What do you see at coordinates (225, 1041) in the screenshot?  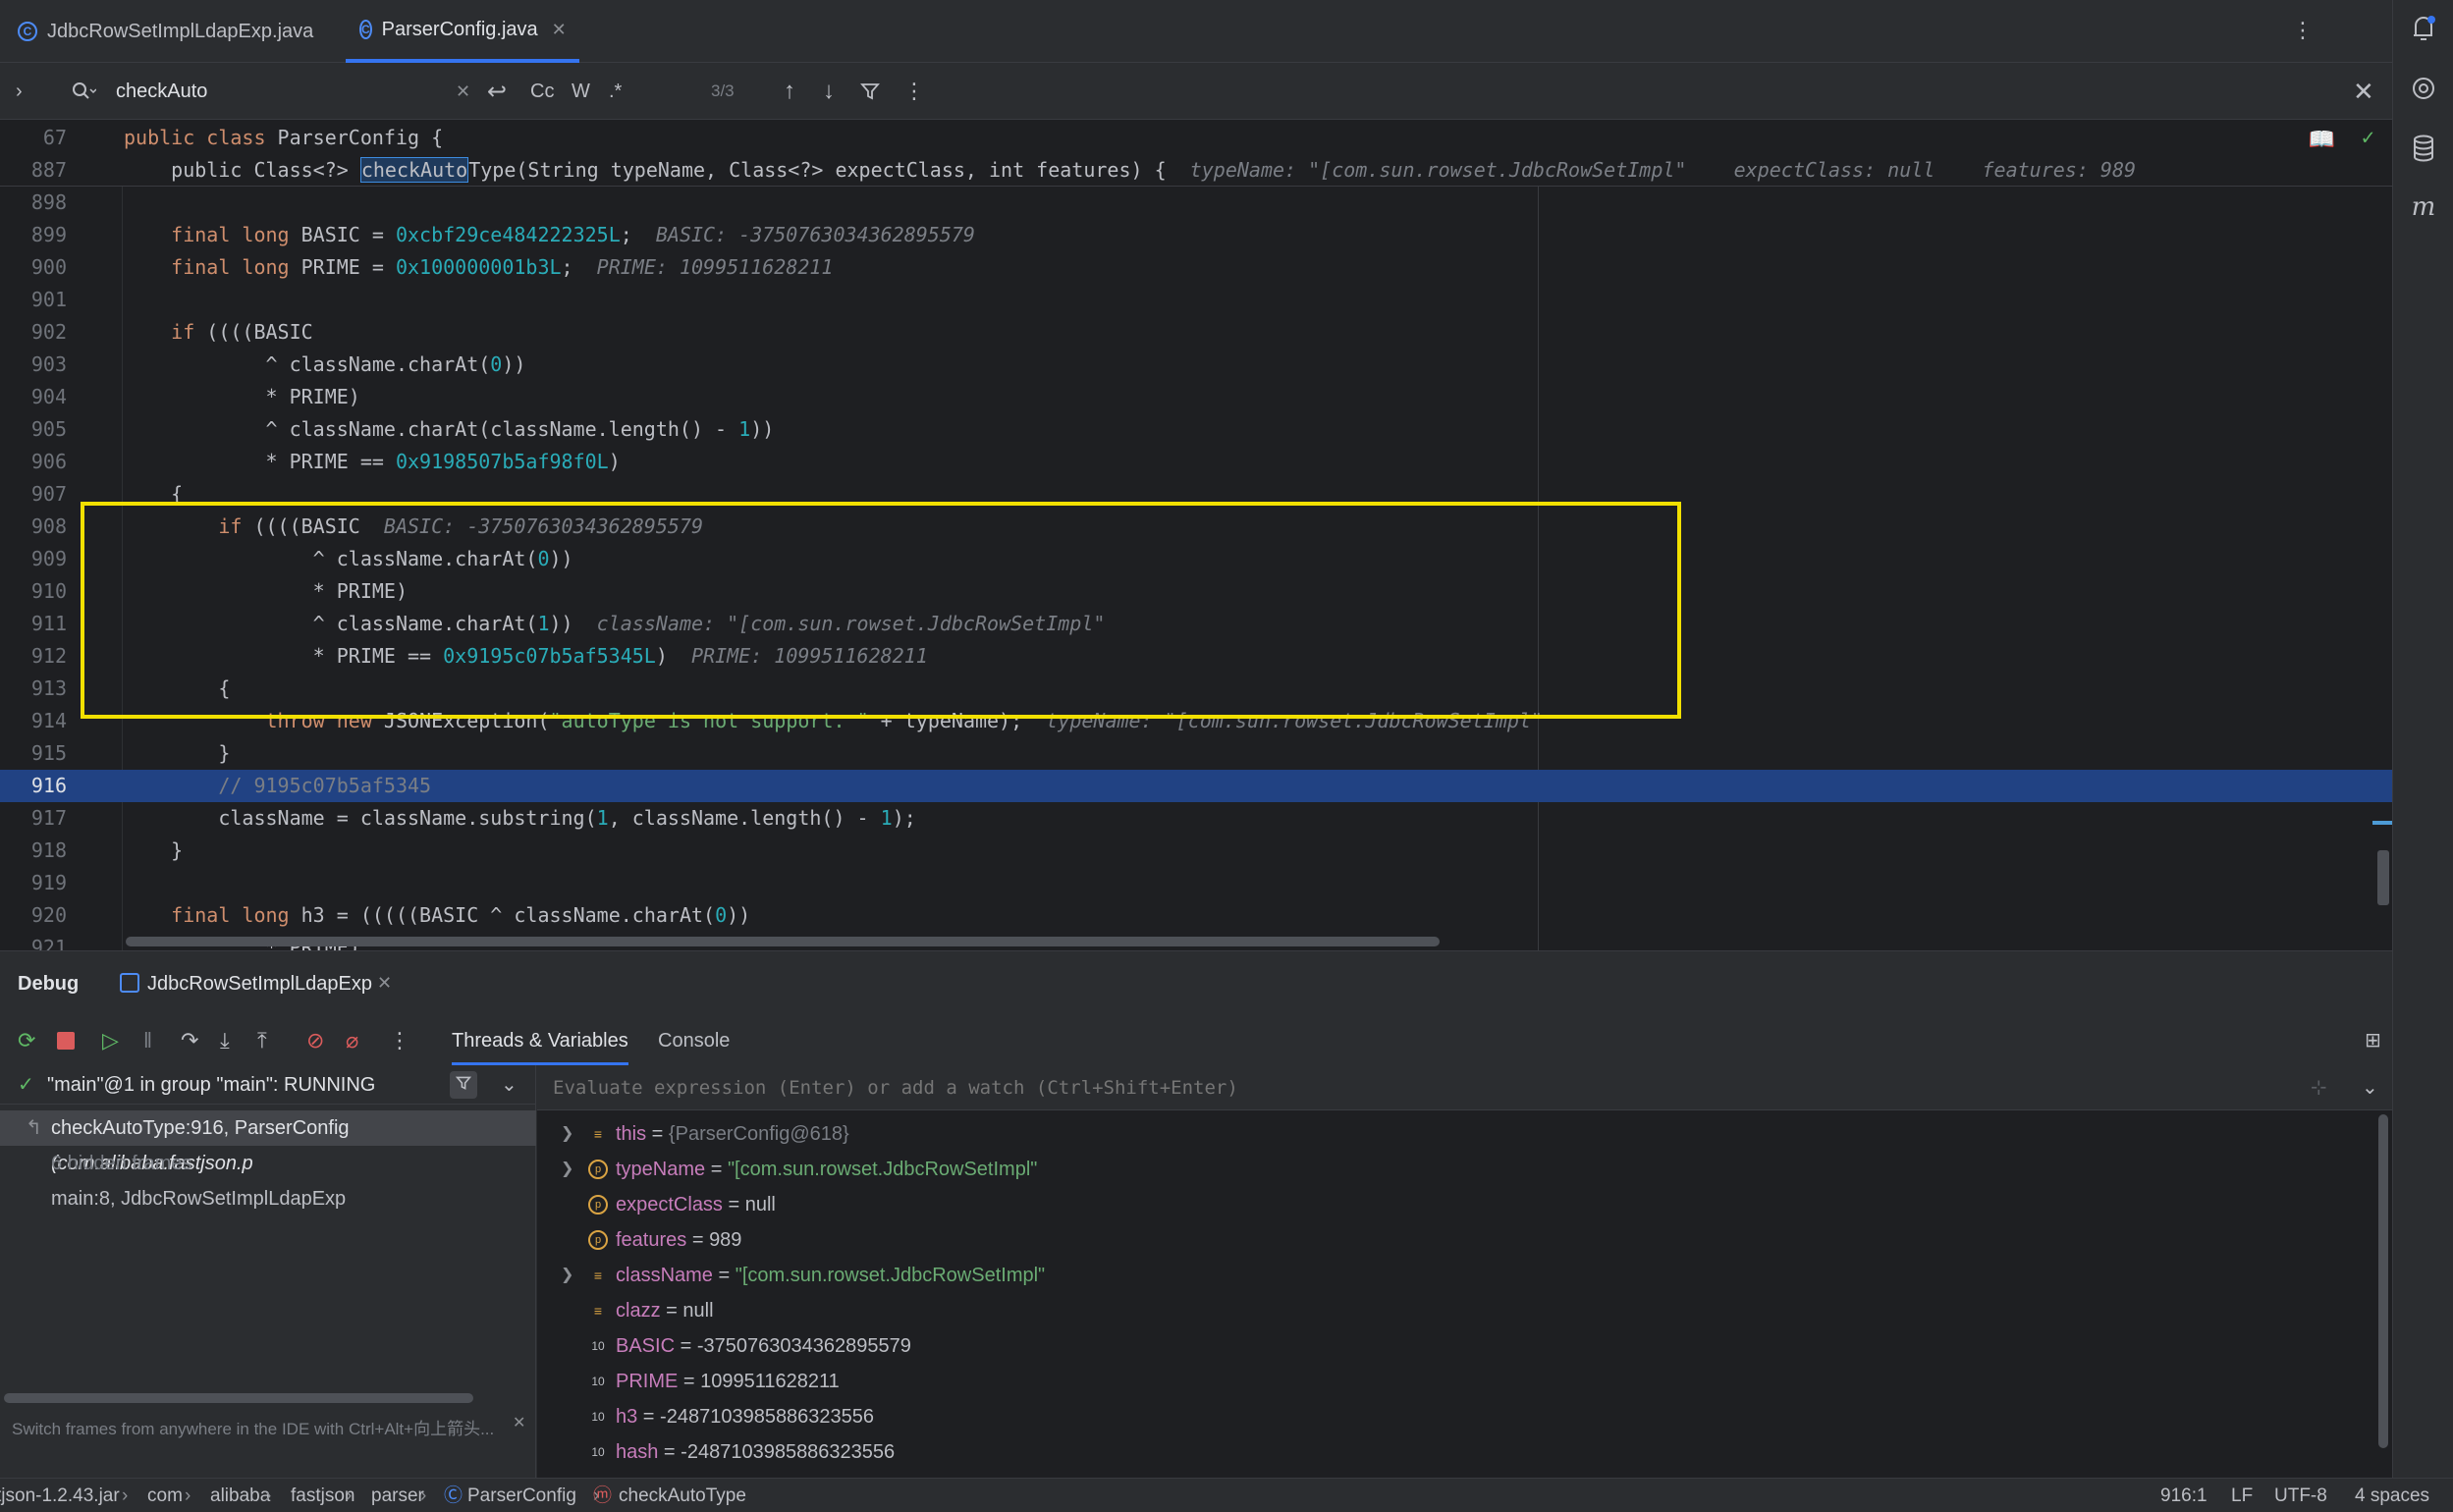 I see `step-into-icon: ⤓` at bounding box center [225, 1041].